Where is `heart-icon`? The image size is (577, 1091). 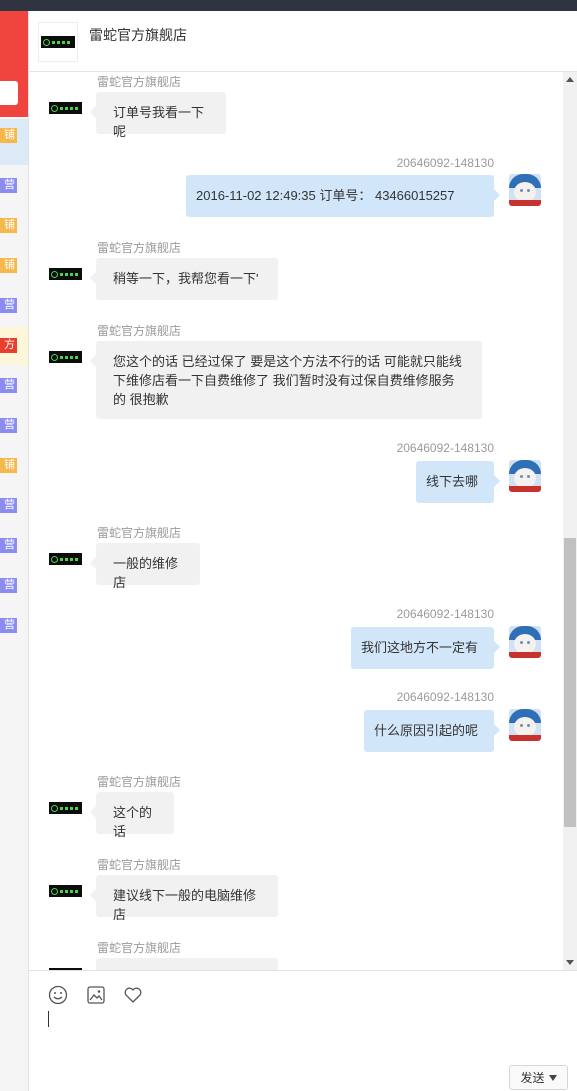
heart-icon is located at coordinates (133, 995).